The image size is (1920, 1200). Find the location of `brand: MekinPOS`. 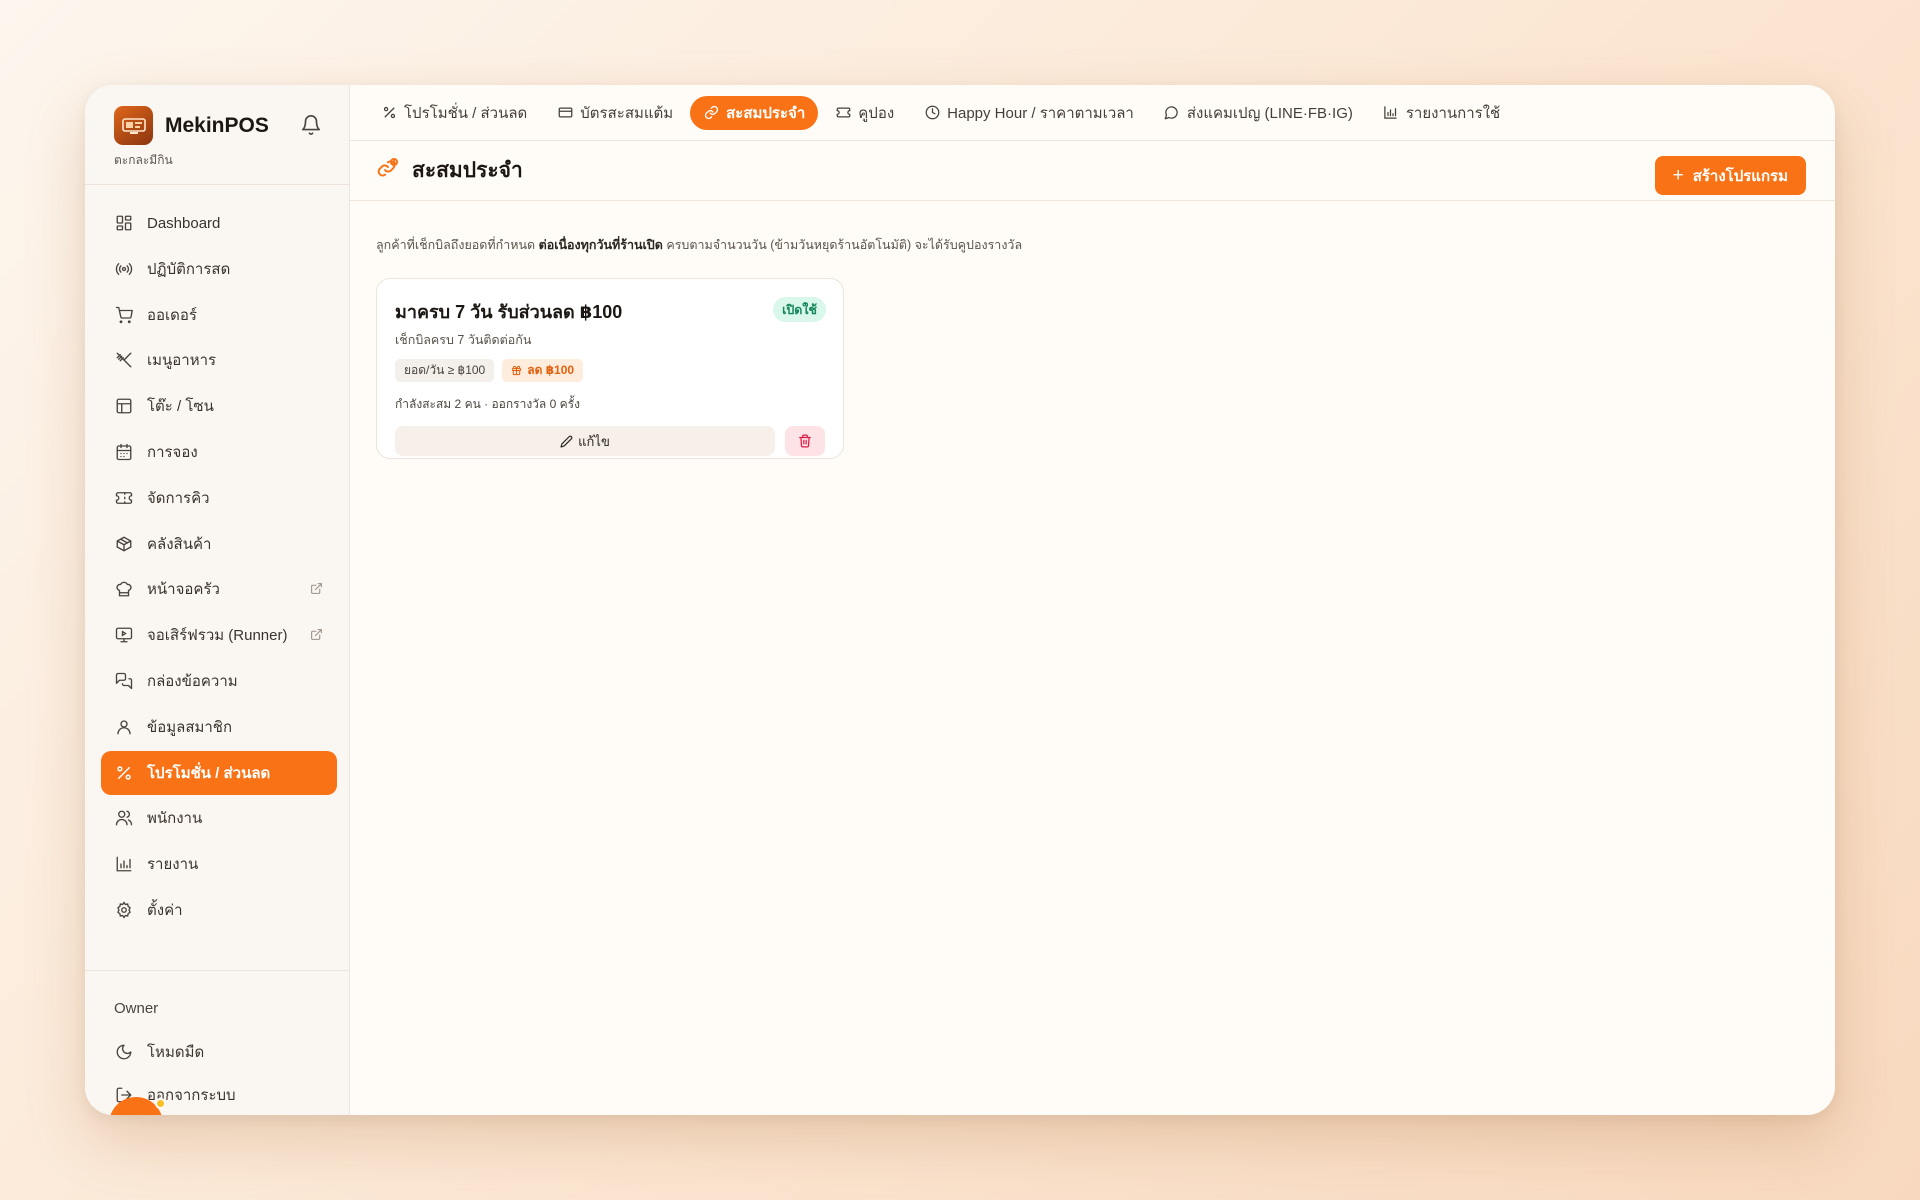

brand: MekinPOS is located at coordinates (191, 125).